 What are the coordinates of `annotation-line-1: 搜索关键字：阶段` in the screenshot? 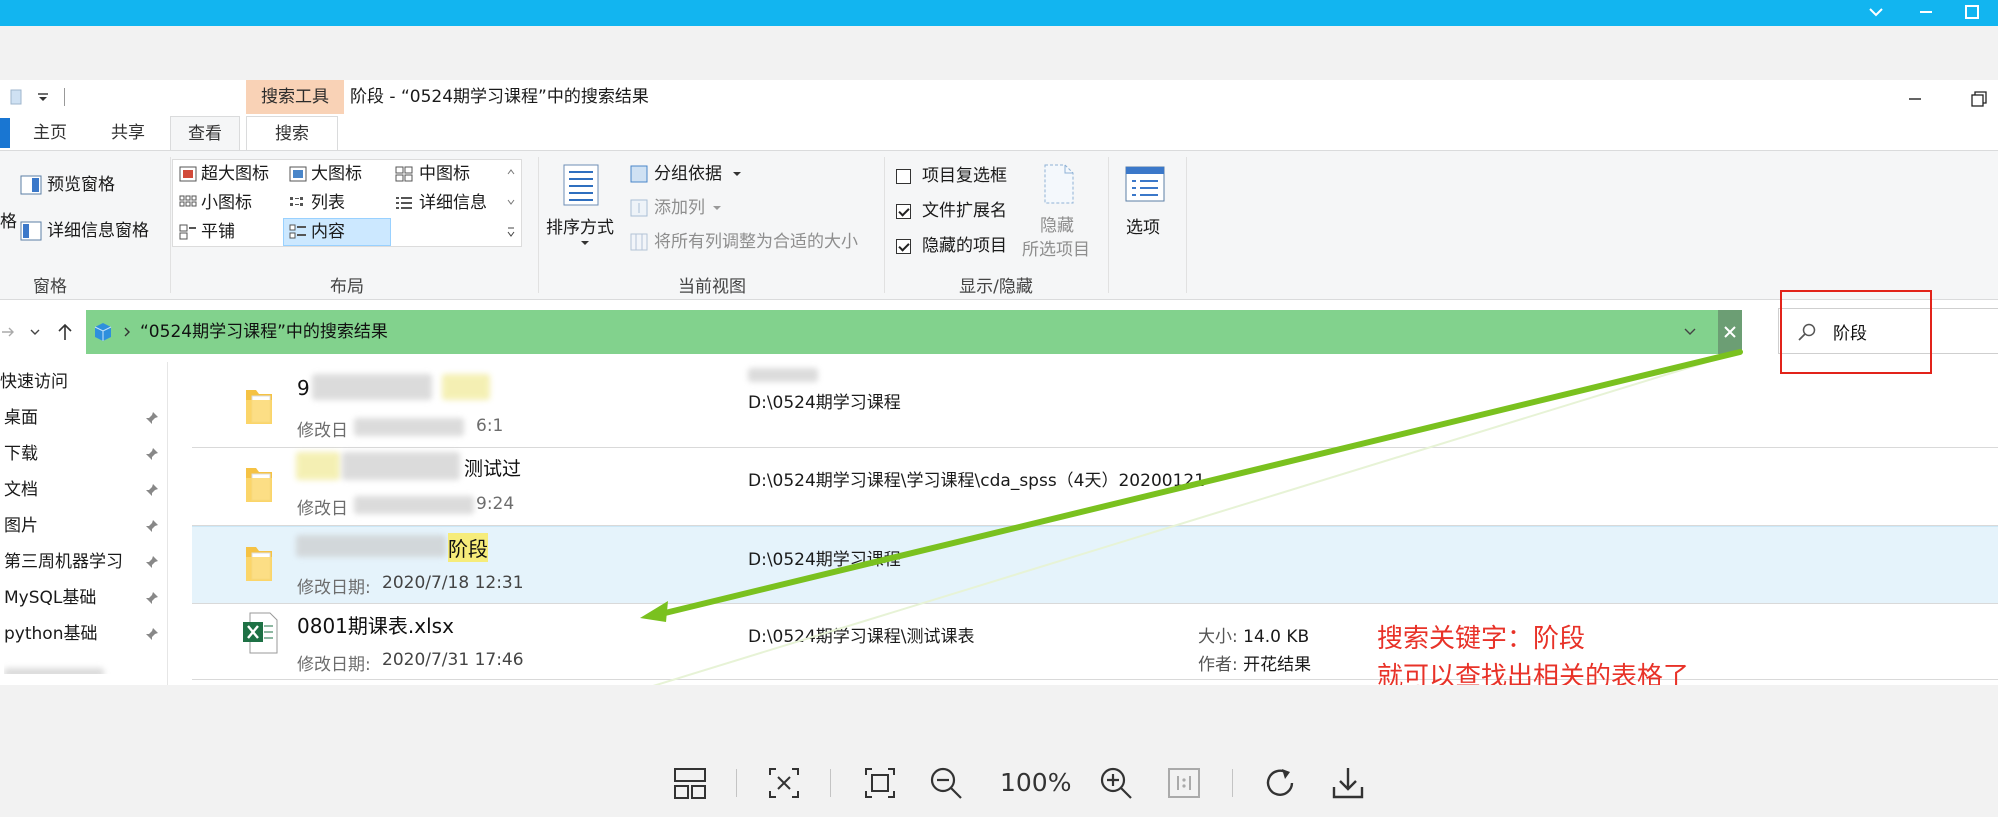 It's located at (1481, 639).